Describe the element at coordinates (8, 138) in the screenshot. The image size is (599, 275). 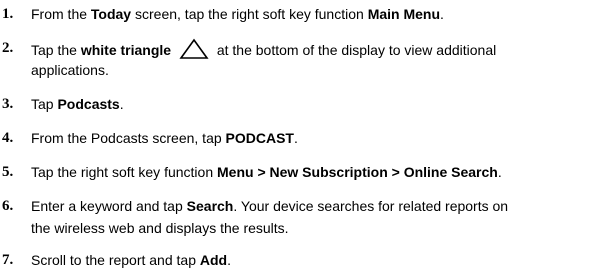
I see `step-number: 4.` at that location.